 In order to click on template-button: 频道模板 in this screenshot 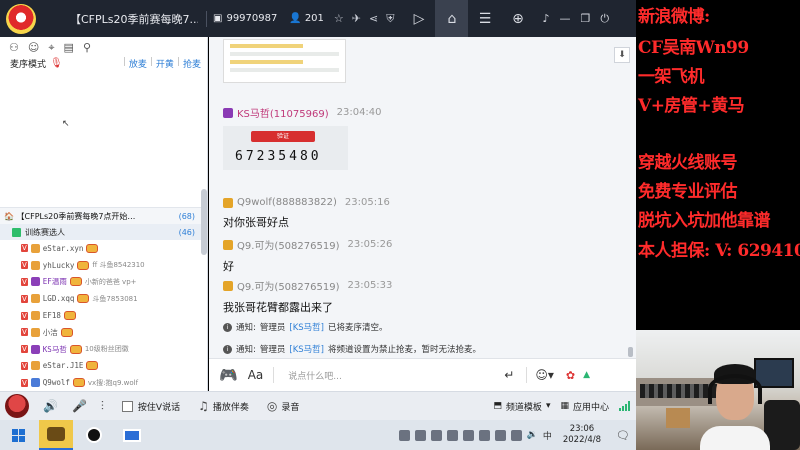, I will do `click(524, 406)`.